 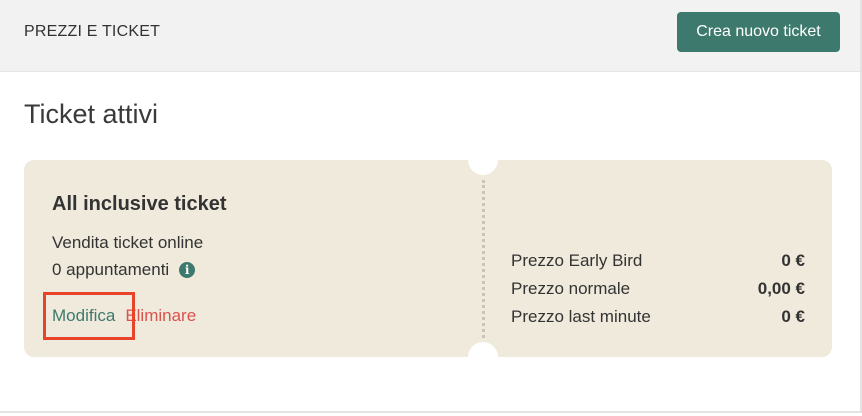 I want to click on price-row-last-minute: Prezzo last minute 0 €, so click(x=658, y=319).